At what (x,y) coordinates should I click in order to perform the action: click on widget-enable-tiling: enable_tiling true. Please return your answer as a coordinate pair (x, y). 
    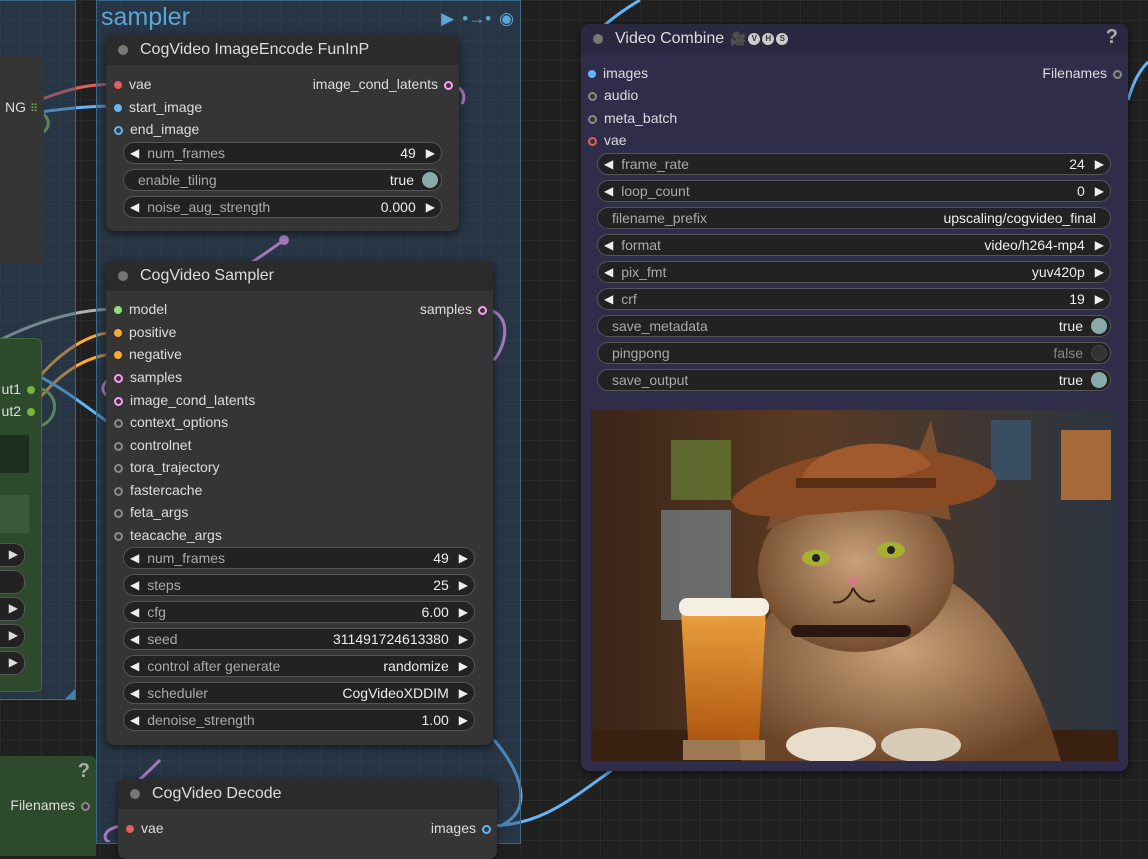
    Looking at the image, I should click on (282, 180).